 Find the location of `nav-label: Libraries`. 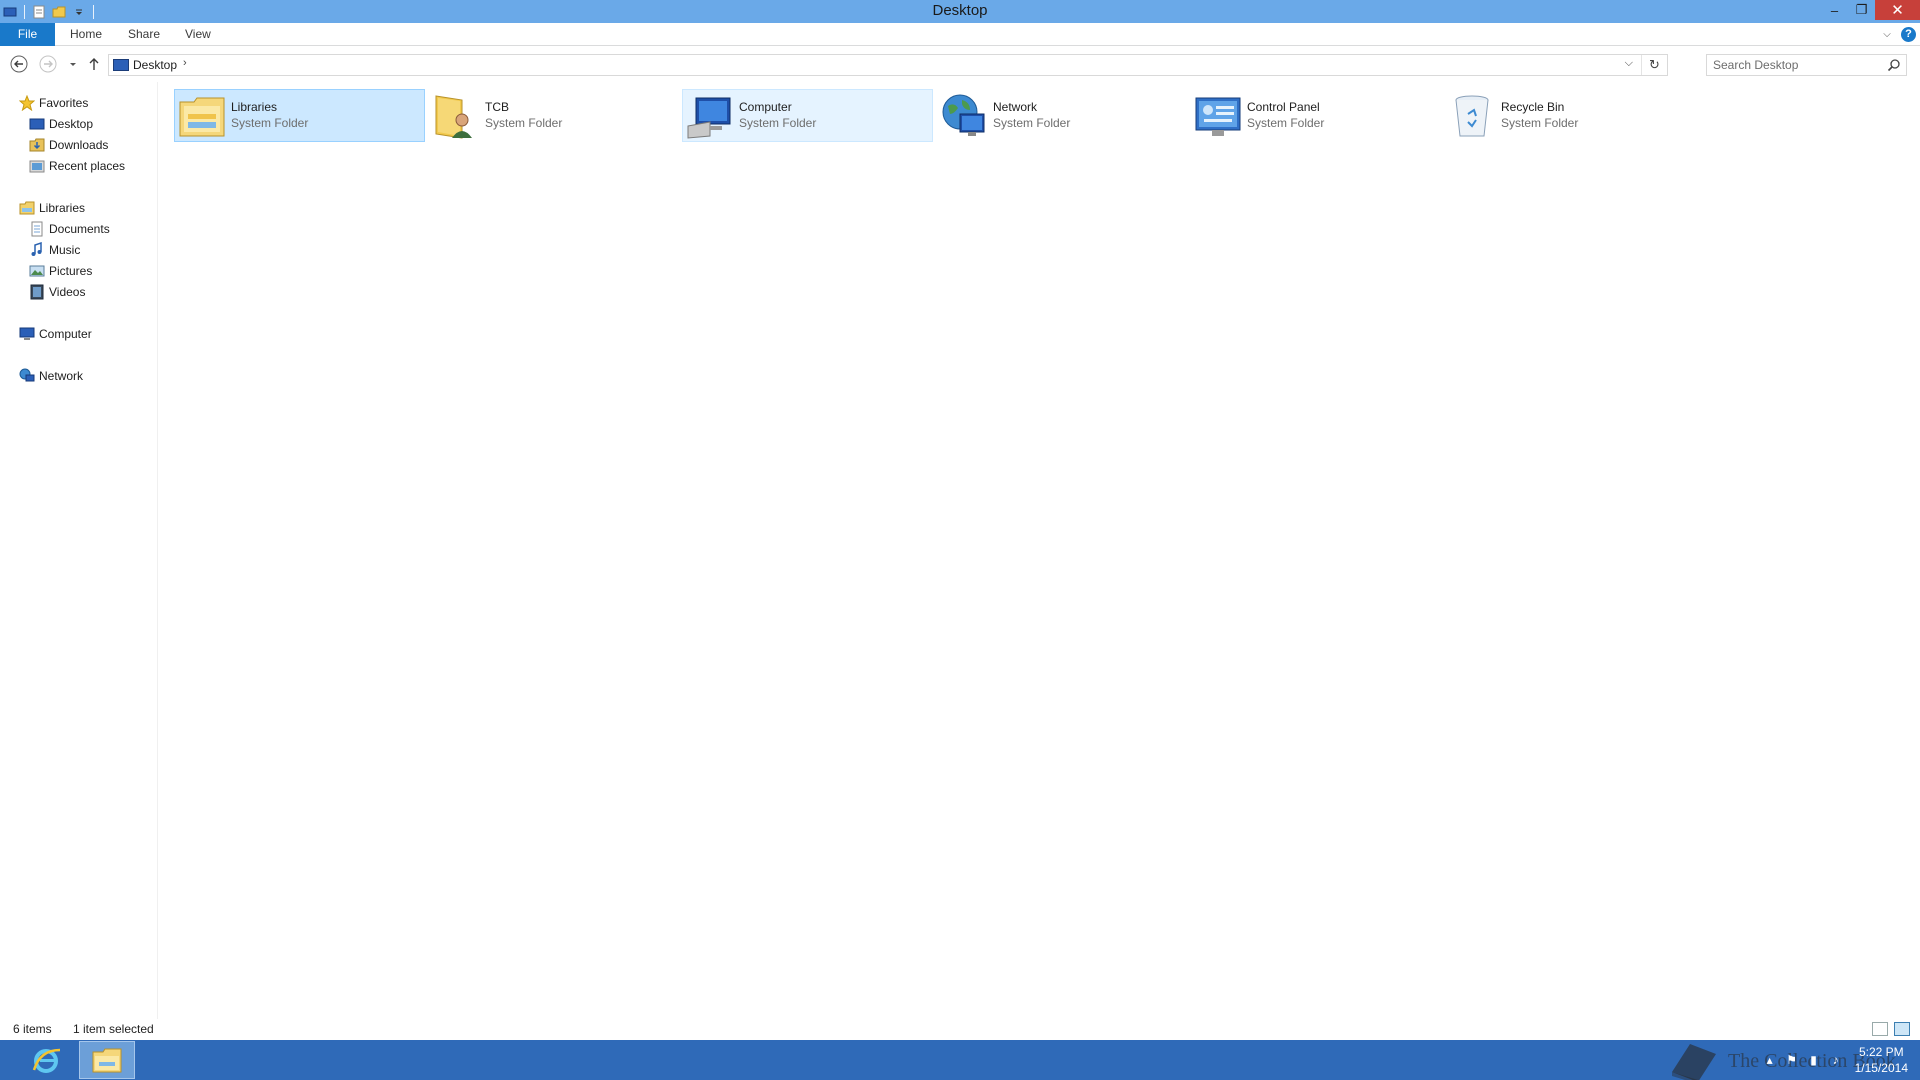

nav-label: Libraries is located at coordinates (62, 208).